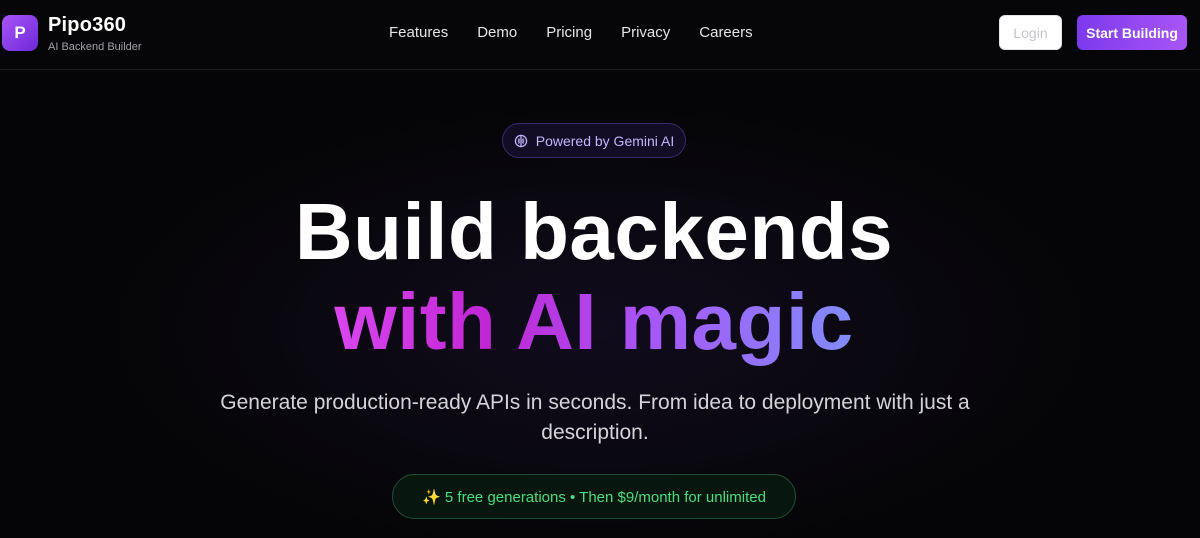  What do you see at coordinates (87, 25) in the screenshot?
I see `brand-name: Pipo360` at bounding box center [87, 25].